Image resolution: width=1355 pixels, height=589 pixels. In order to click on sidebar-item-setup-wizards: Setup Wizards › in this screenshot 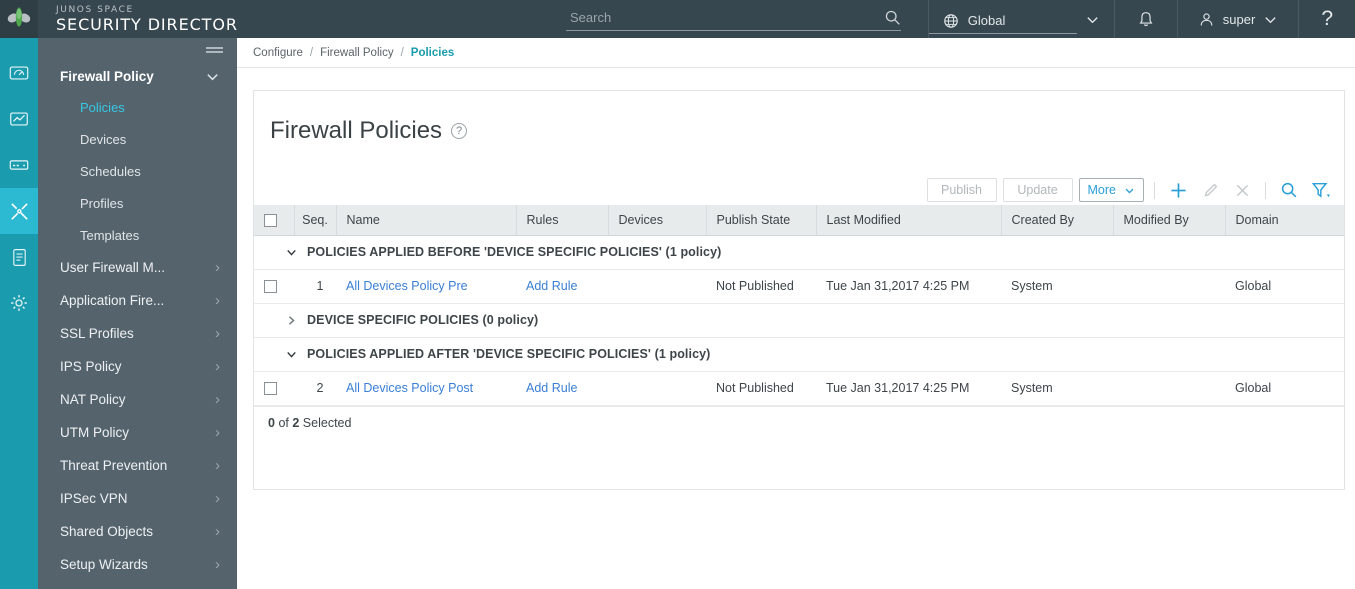, I will do `click(137, 564)`.